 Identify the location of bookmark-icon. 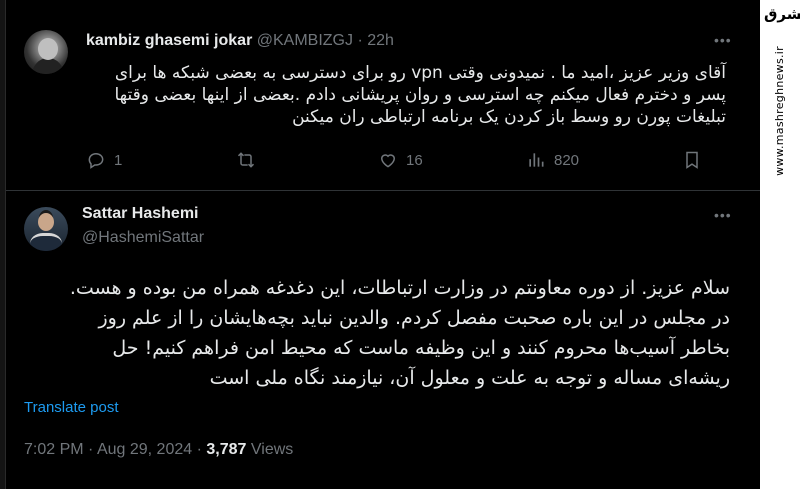
(692, 160).